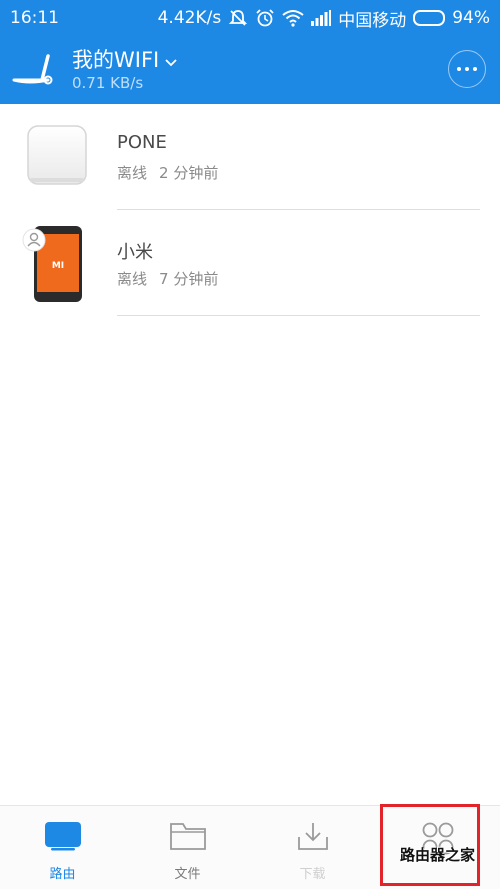 The image size is (500, 889). I want to click on more-button, so click(467, 69).